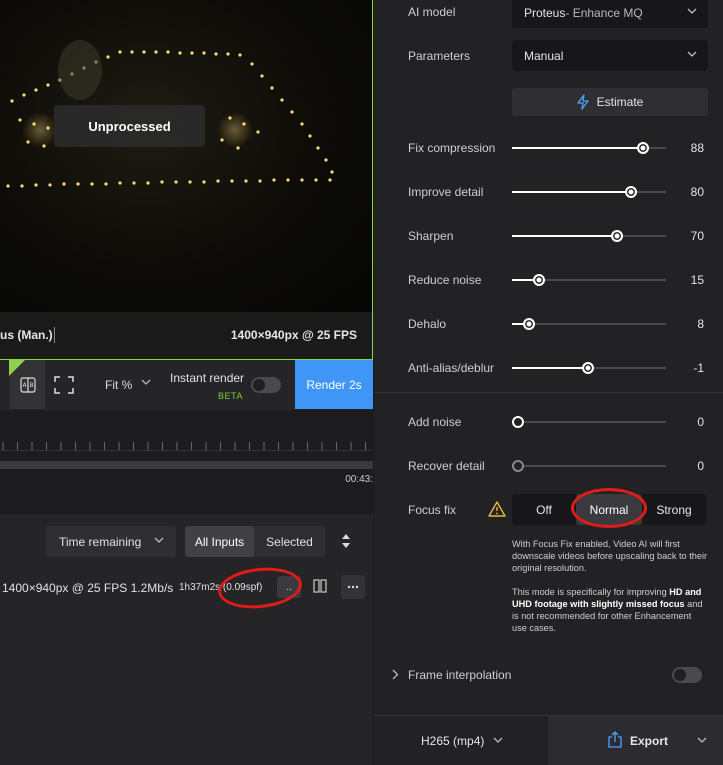 The image size is (723, 765). Describe the element at coordinates (54, 335) in the screenshot. I see `info-divider` at that location.